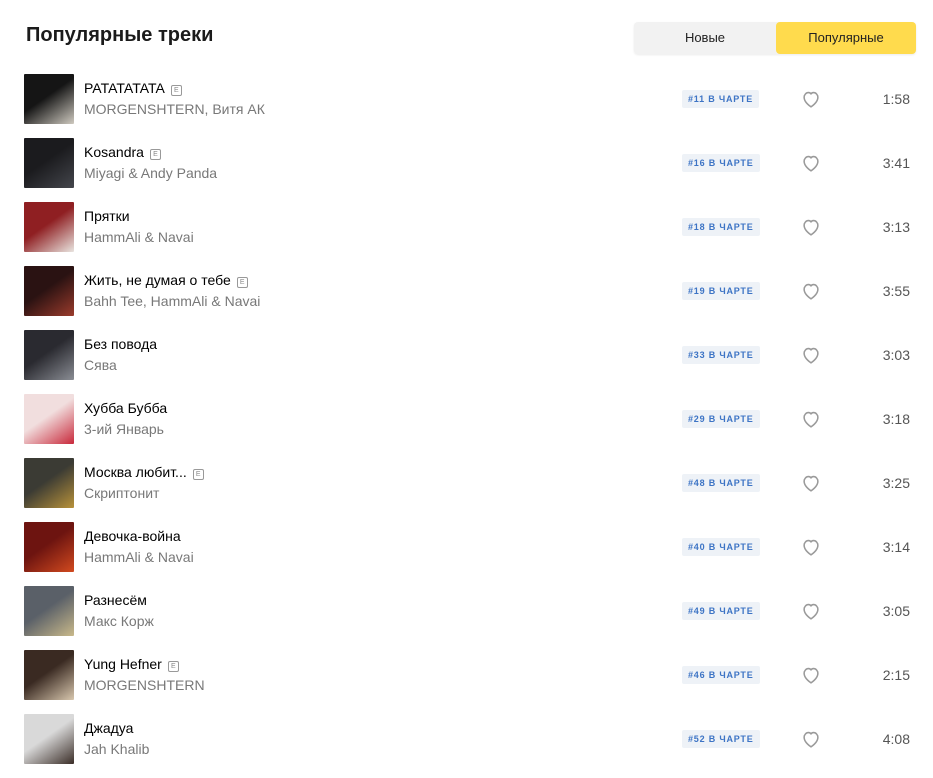 The image size is (933, 778). Describe the element at coordinates (119, 621) in the screenshot. I see `track-artist: Макс Корж` at that location.